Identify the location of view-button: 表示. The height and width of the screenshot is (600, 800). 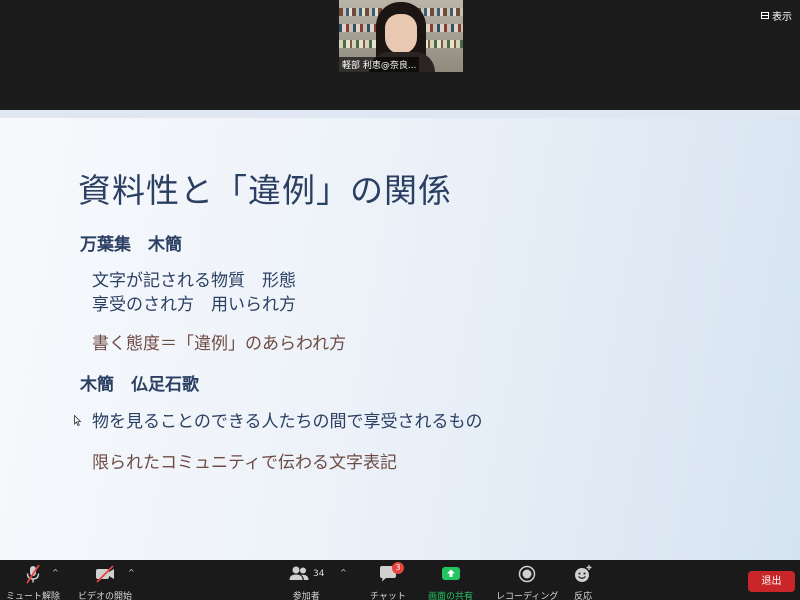
(776, 15).